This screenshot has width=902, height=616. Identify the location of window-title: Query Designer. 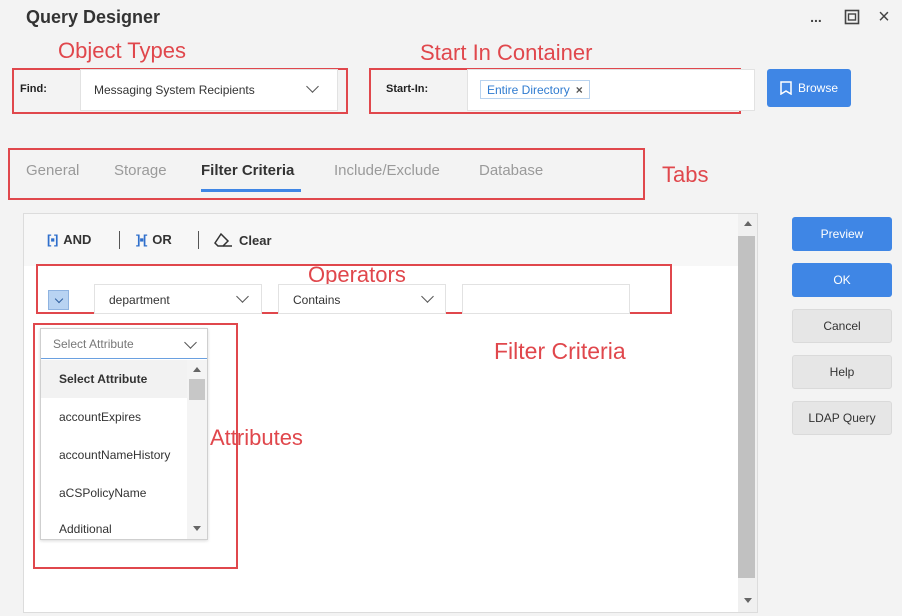
(93, 17).